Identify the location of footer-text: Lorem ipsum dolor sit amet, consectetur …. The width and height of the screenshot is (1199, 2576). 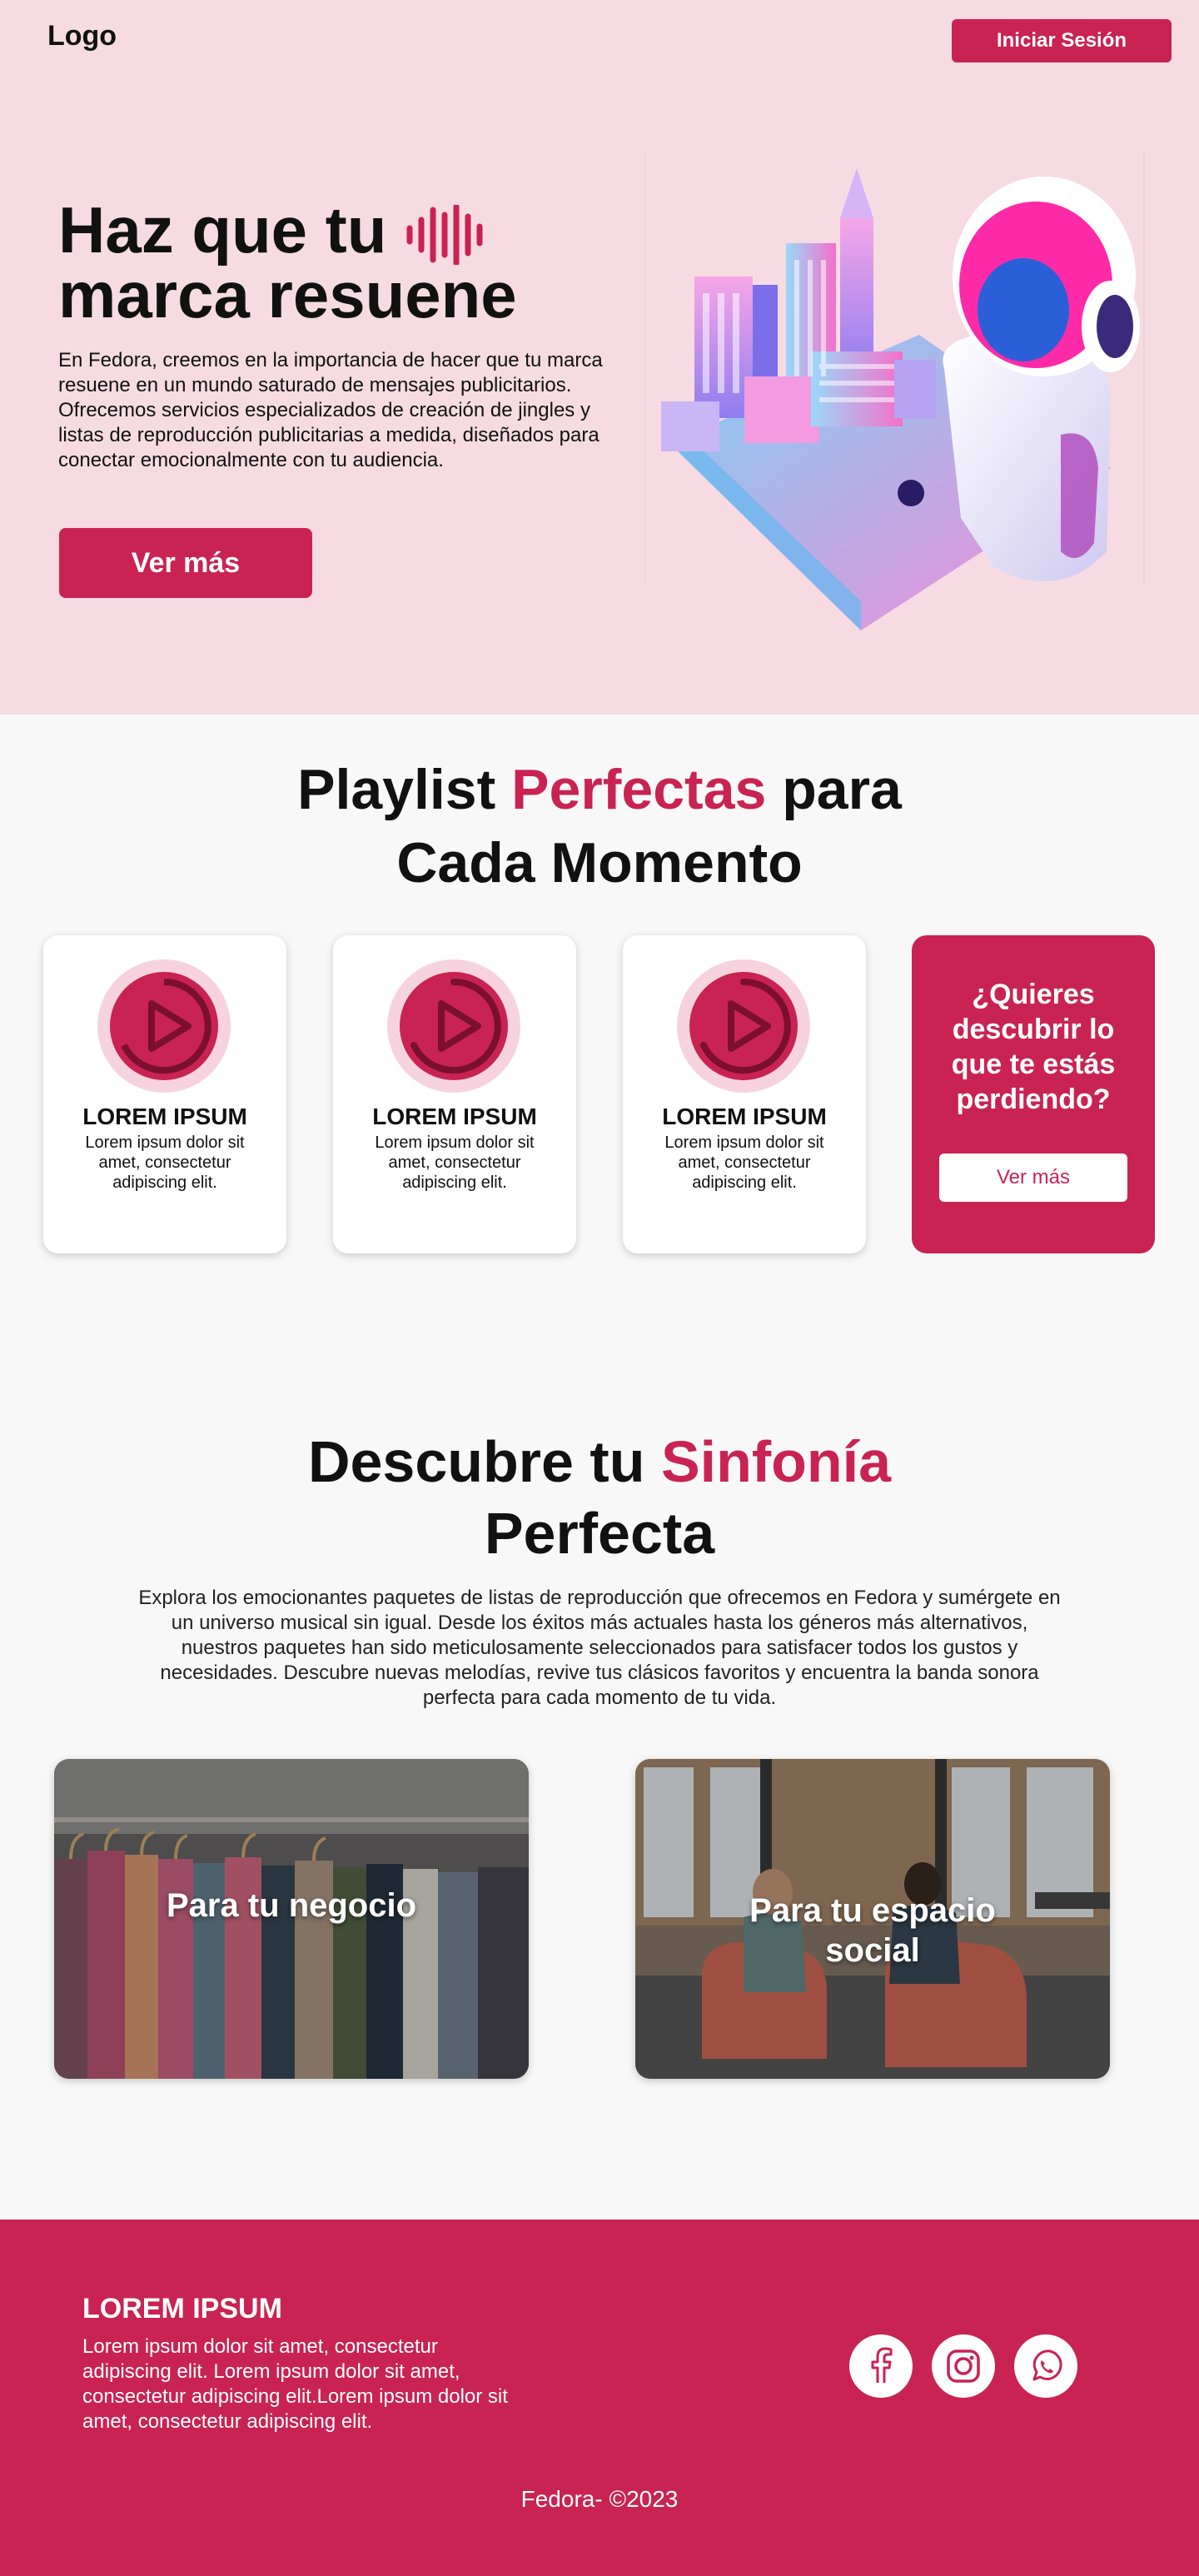
(295, 2384).